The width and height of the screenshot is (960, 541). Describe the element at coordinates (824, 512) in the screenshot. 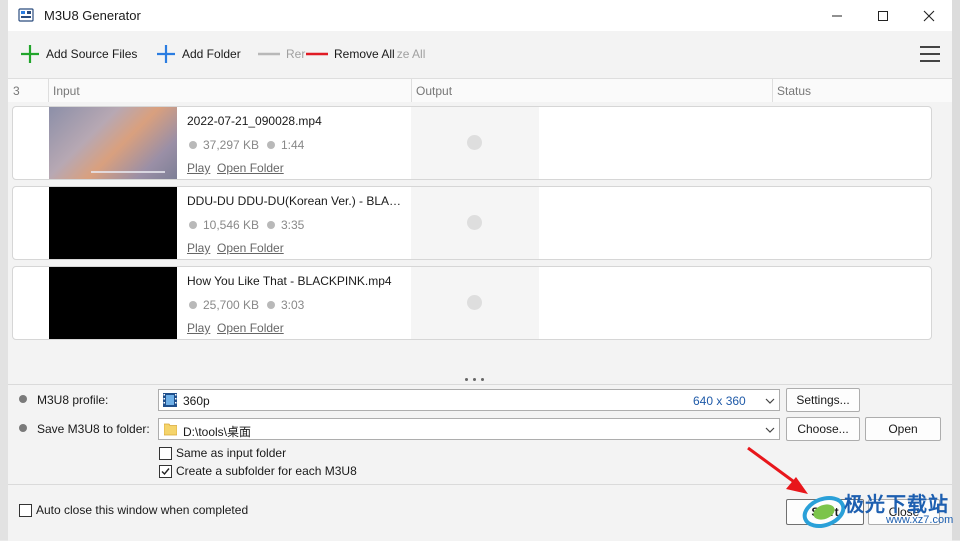

I see `watermark-logo-icon` at that location.